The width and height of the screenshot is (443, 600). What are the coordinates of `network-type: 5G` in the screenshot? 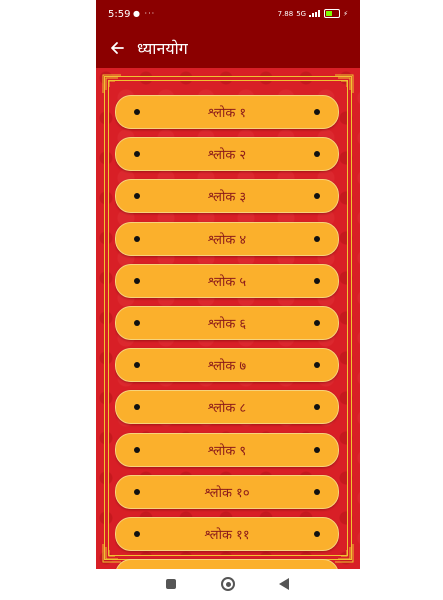 It's located at (301, 13).